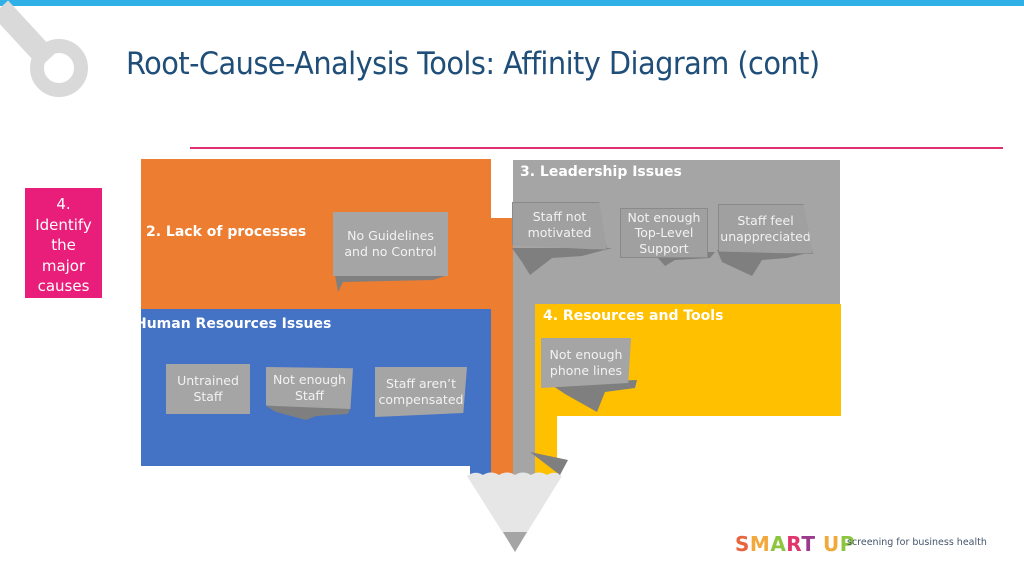 The width and height of the screenshot is (1024, 576). Describe the element at coordinates (742, 544) in the screenshot. I see `brand-letter: S` at that location.